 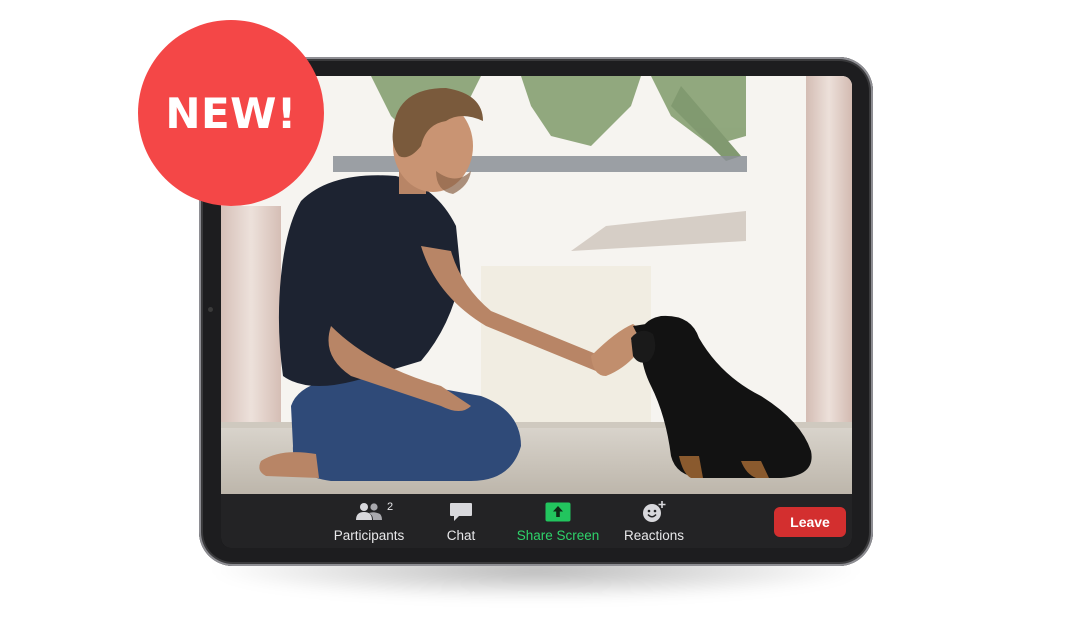 I want to click on participants-icon: 2, so click(x=374, y=512).